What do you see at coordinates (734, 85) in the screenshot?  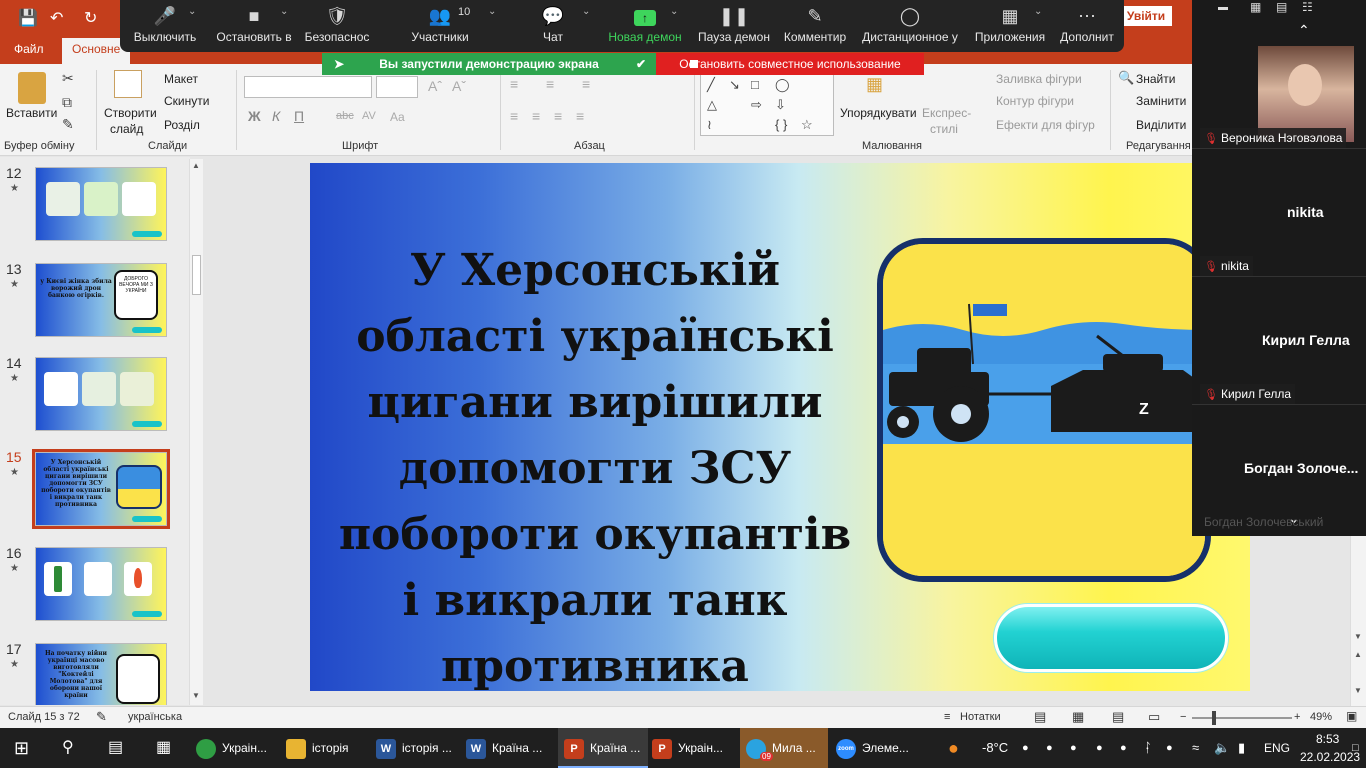 I see `arrow-shape-icon: ↘` at bounding box center [734, 85].